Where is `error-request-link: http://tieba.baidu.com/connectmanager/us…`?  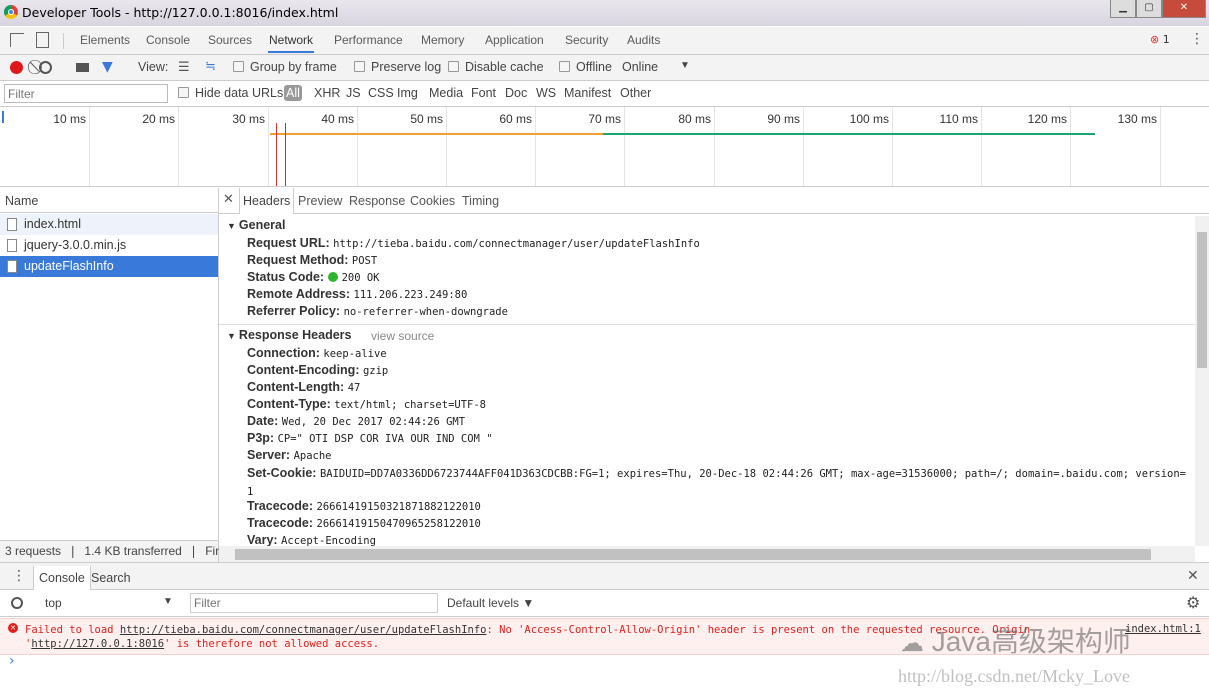 error-request-link: http://tieba.baidu.com/connectmanager/us… is located at coordinates (303, 630).